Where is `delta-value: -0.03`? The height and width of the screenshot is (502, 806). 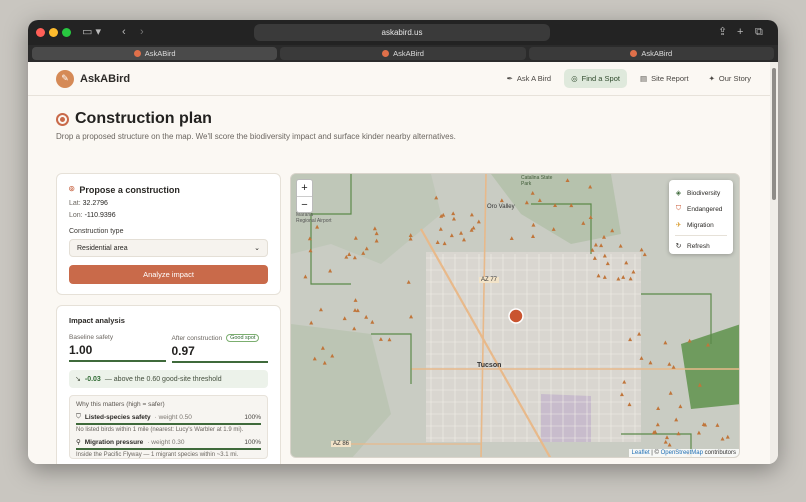
delta-value: -0.03 is located at coordinates (92, 379).